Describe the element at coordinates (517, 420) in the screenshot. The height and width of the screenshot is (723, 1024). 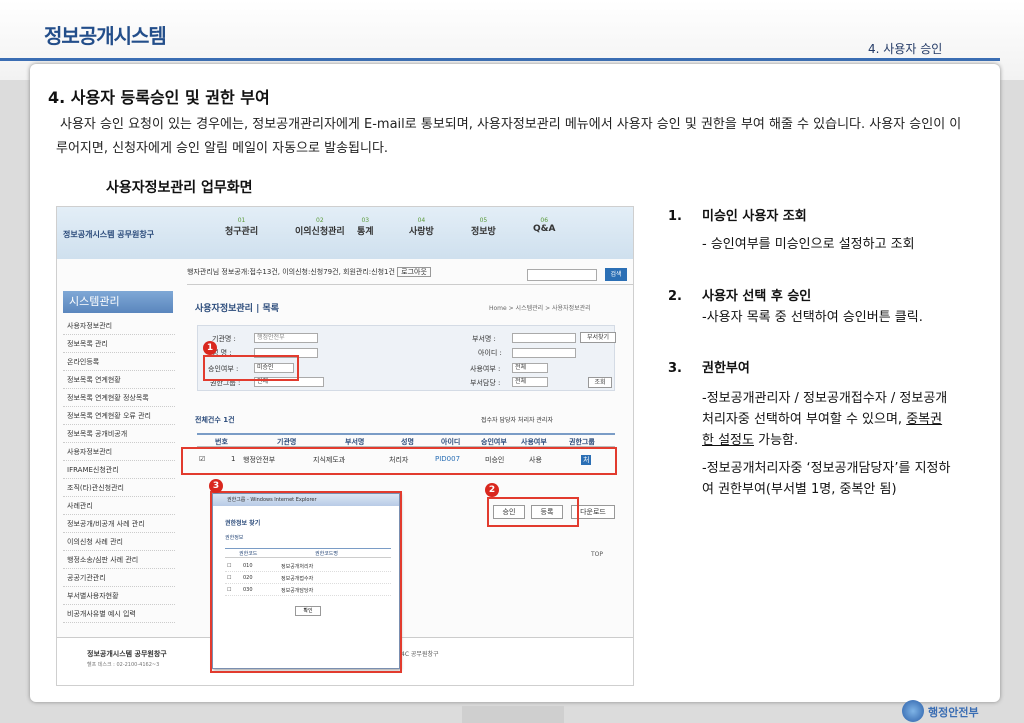
I see `role-legend: 접수자 담당자 처리자 관리자` at that location.